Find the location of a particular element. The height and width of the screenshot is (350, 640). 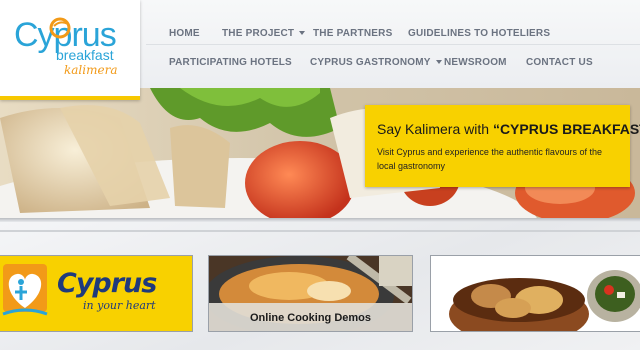

nav-home: HOME is located at coordinates (184, 33).